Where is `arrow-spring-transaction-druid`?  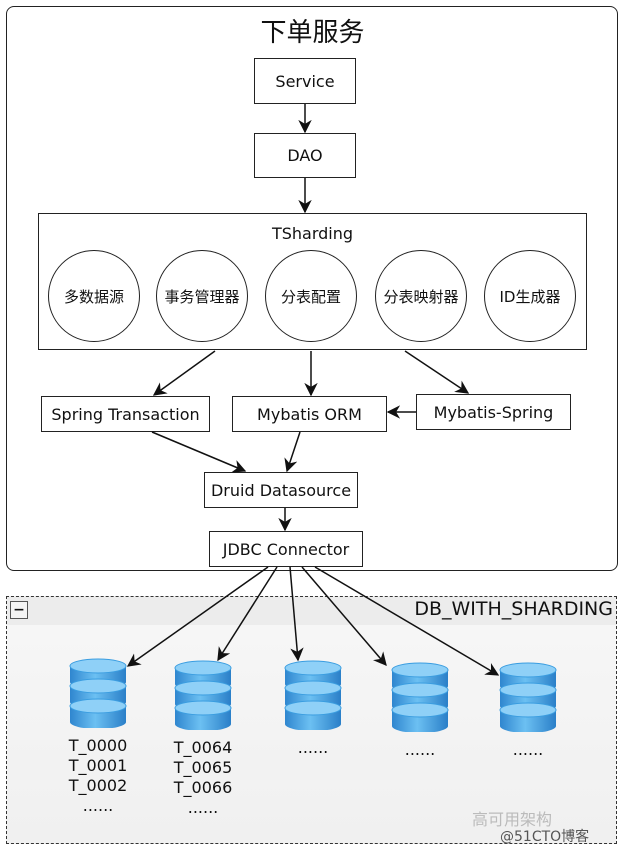 arrow-spring-transaction-druid is located at coordinates (199, 452).